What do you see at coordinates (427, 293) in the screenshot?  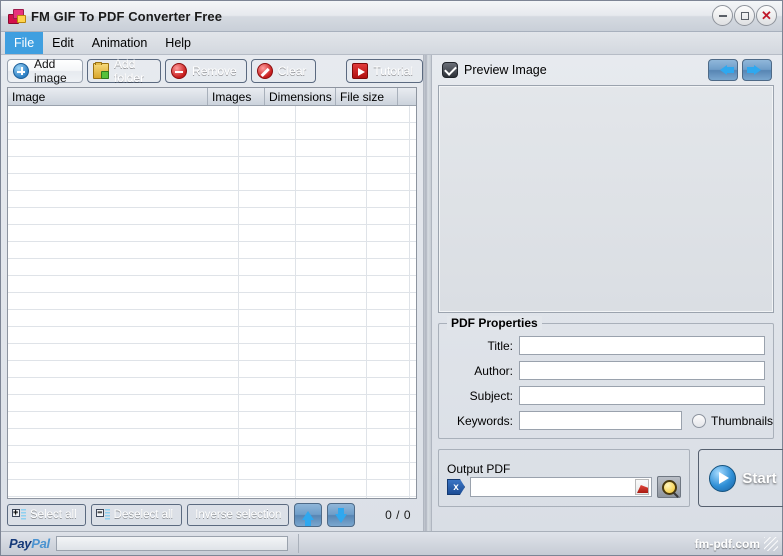 I see `pane-splitter` at bounding box center [427, 293].